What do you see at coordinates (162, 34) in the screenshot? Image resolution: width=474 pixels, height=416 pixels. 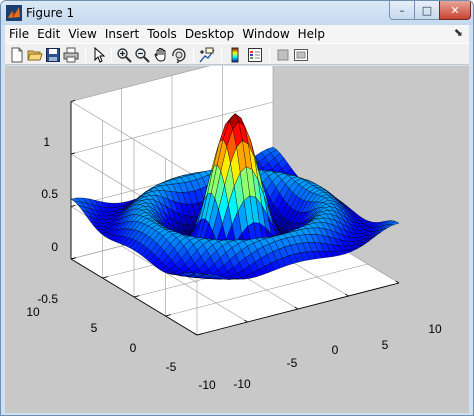 I see `menu-tools: Tools` at bounding box center [162, 34].